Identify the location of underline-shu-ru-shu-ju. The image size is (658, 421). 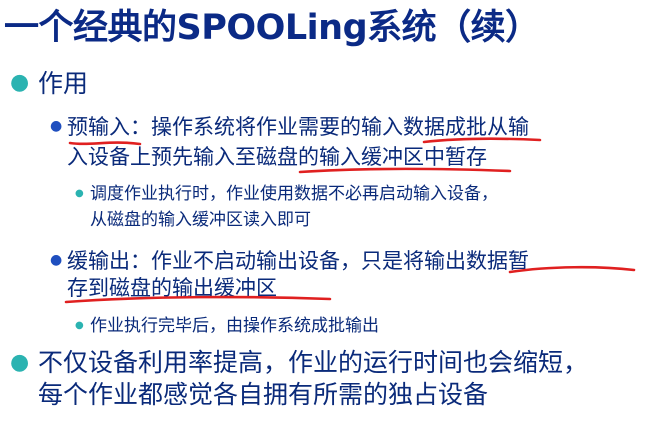
(482, 140).